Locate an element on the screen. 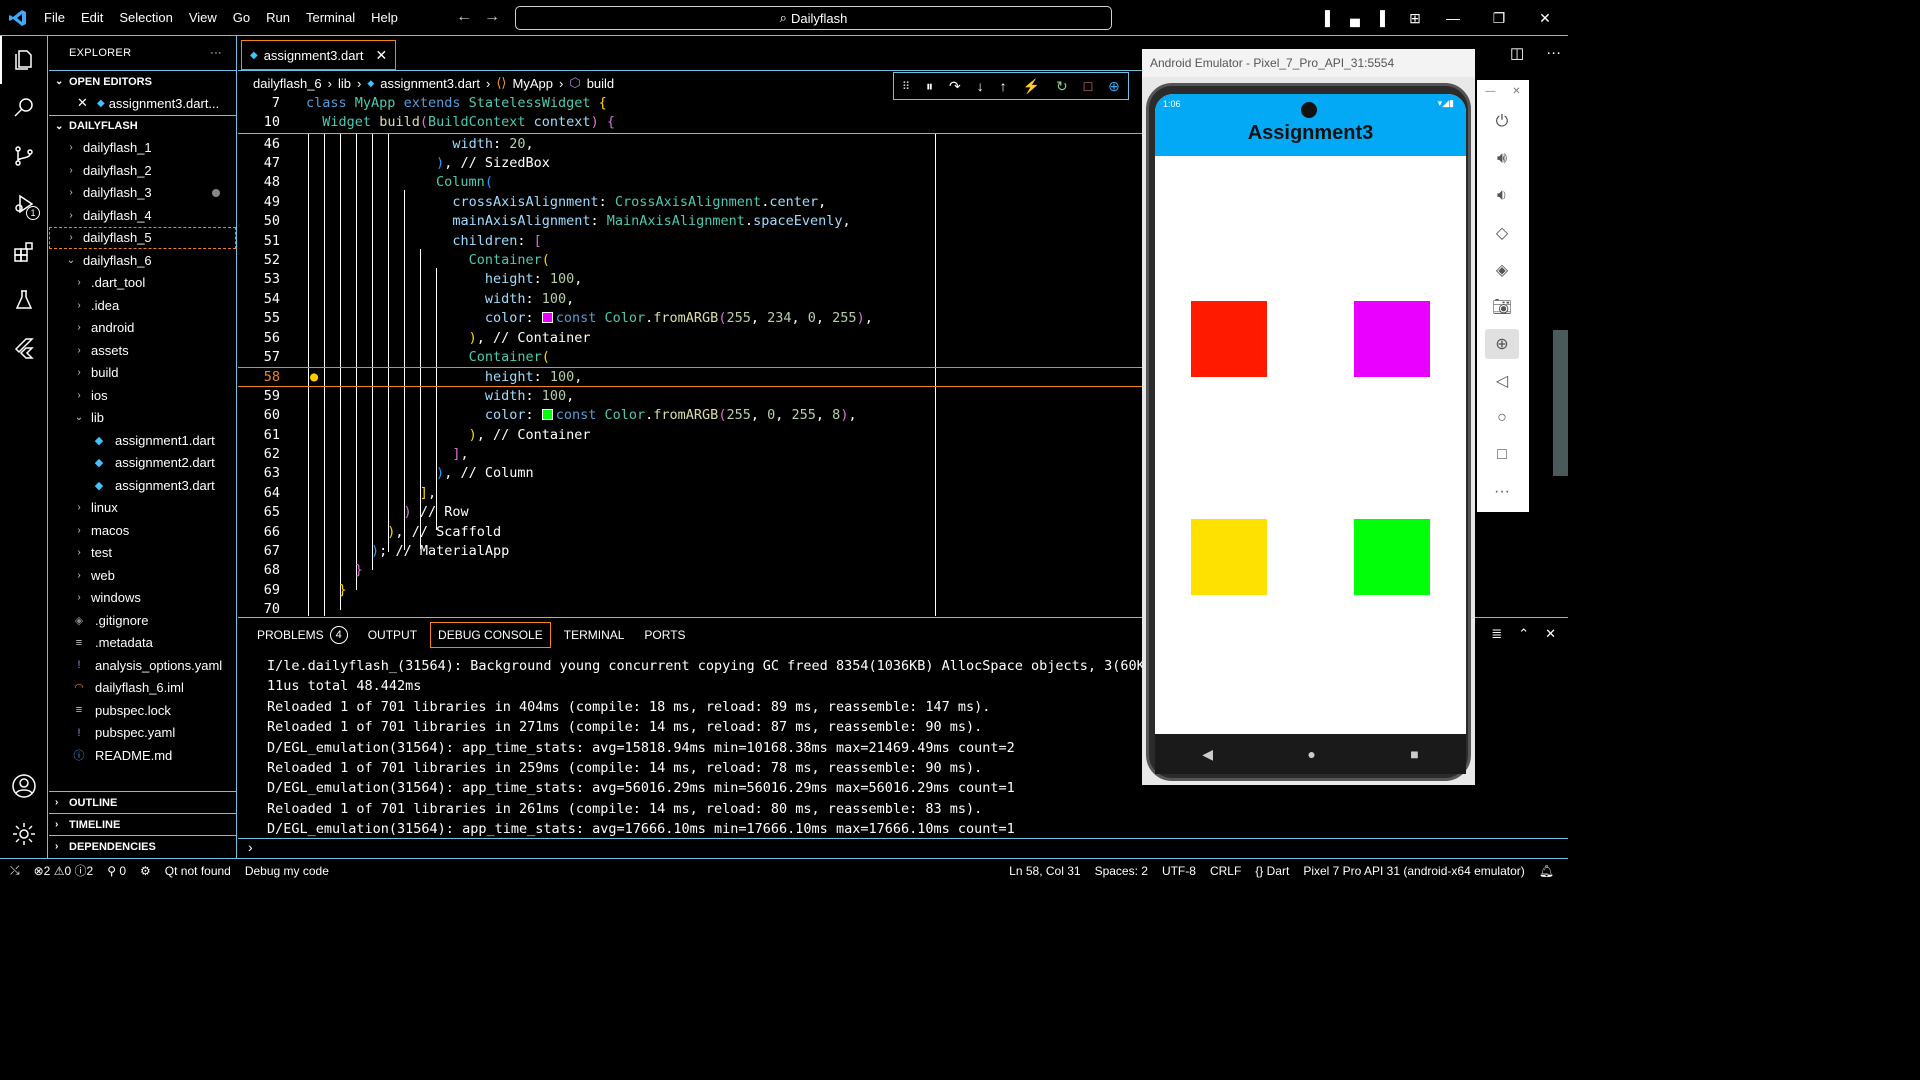 Image resolution: width=1920 pixels, height=1080 pixels. tree-item-dart-tool: › .dart_tool is located at coordinates (142, 283).